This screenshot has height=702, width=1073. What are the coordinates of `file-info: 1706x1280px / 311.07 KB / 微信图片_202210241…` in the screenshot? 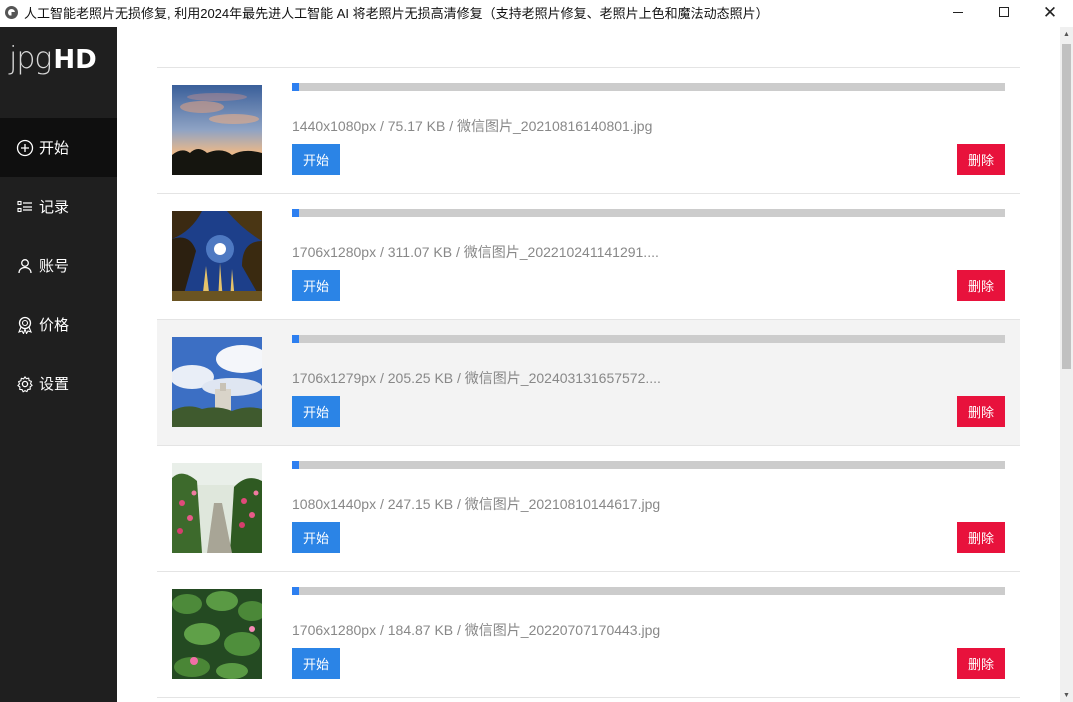 It's located at (475, 252).